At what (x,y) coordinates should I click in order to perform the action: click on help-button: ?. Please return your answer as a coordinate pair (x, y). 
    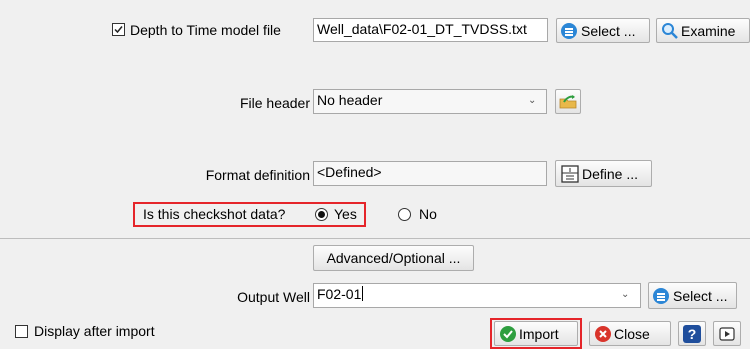
    Looking at the image, I should click on (692, 333).